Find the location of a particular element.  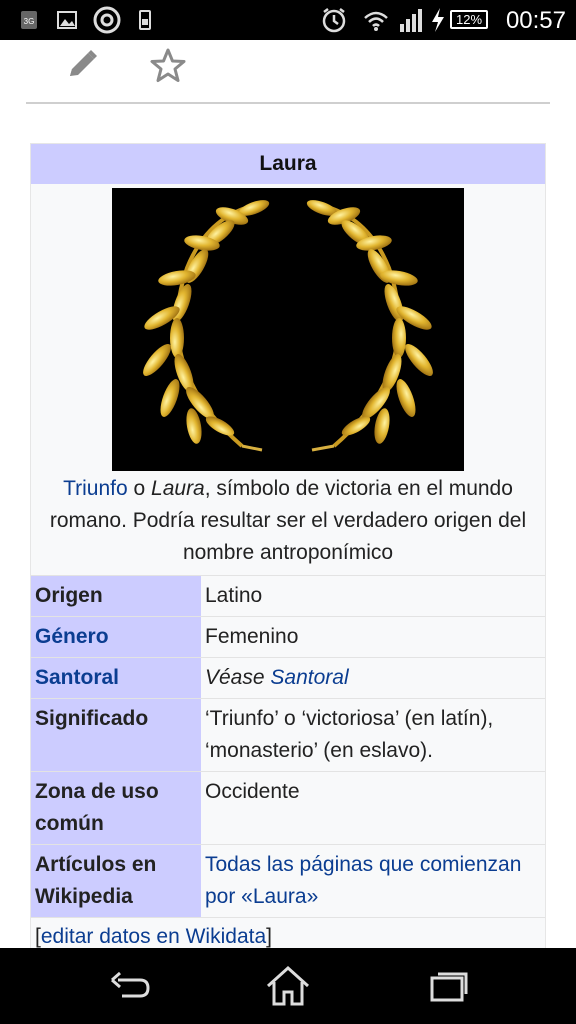

back-icon is located at coordinates (130, 986).